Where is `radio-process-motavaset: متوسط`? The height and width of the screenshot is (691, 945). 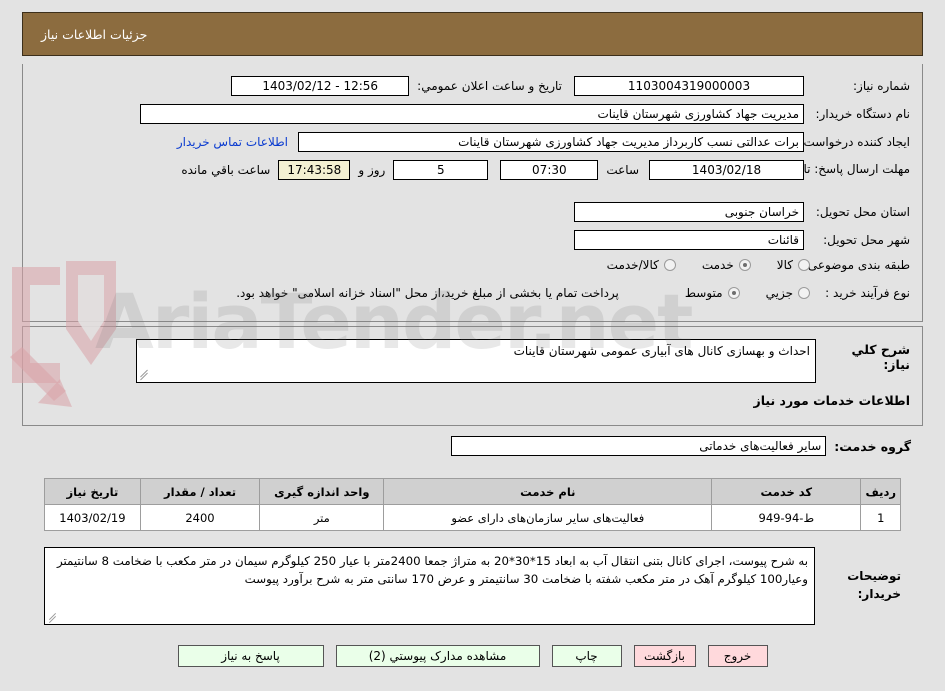
radio-process-motavaset: متوسط is located at coordinates (712, 293).